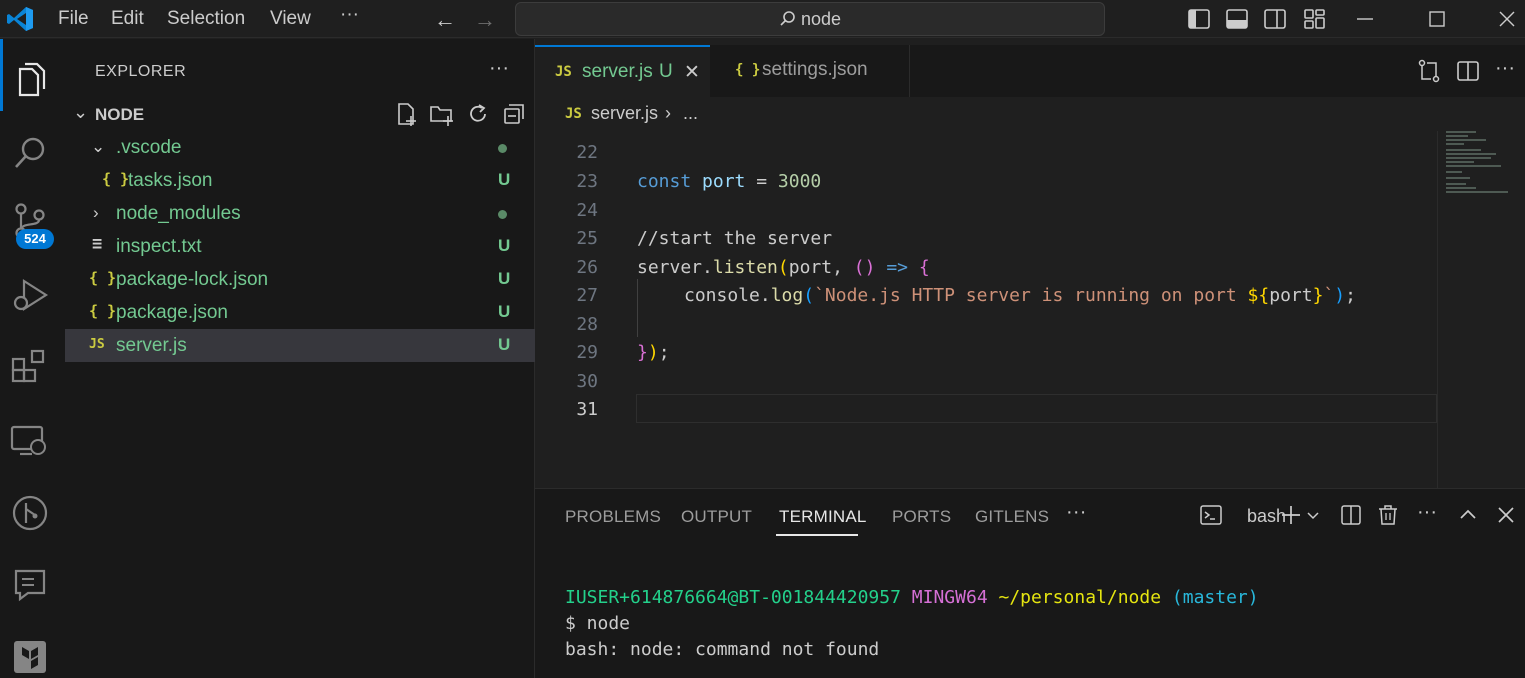 The height and width of the screenshot is (678, 1525). Describe the element at coordinates (290, 19) in the screenshot. I see `menu-view: View` at that location.